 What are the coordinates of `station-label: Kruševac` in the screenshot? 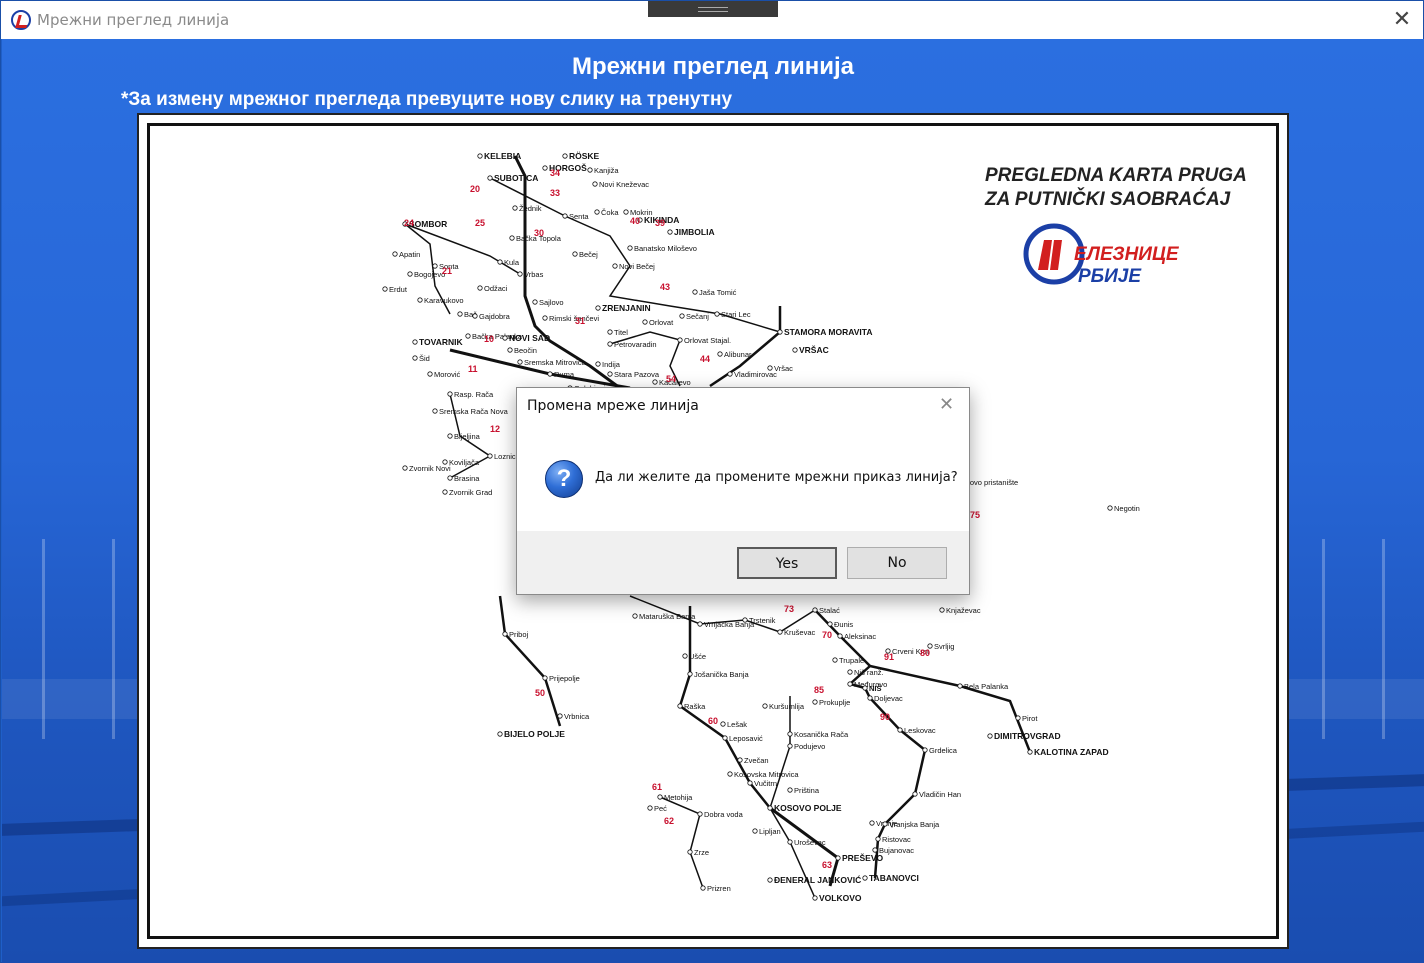 It's located at (800, 632).